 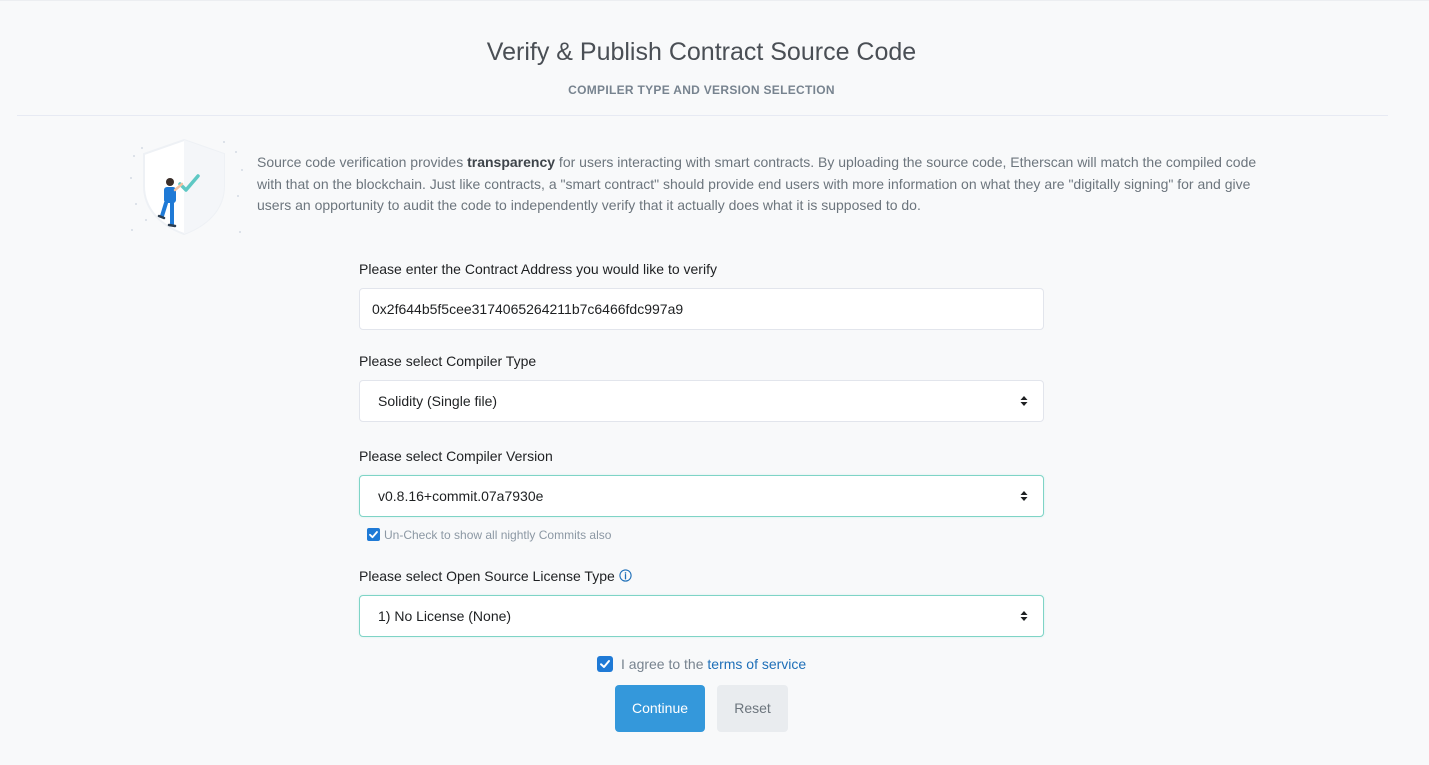 What do you see at coordinates (456, 456) in the screenshot?
I see `compiler-version-label: Please select Compiler Version` at bounding box center [456, 456].